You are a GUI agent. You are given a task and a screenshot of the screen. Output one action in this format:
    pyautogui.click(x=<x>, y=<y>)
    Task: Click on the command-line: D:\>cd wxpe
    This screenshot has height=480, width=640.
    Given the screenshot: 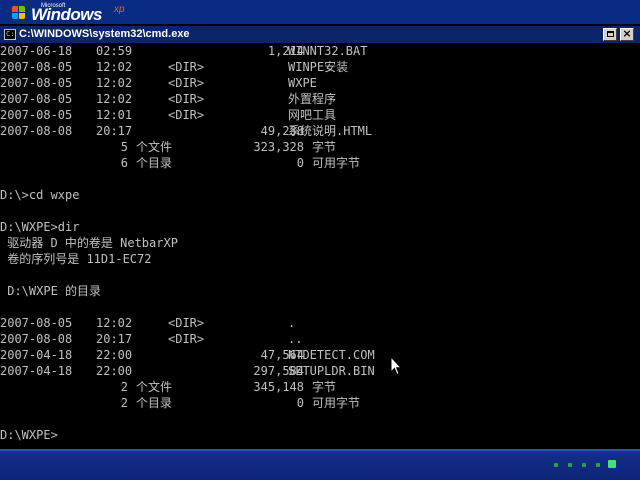 What is the action you would take?
    pyautogui.click(x=40, y=195)
    